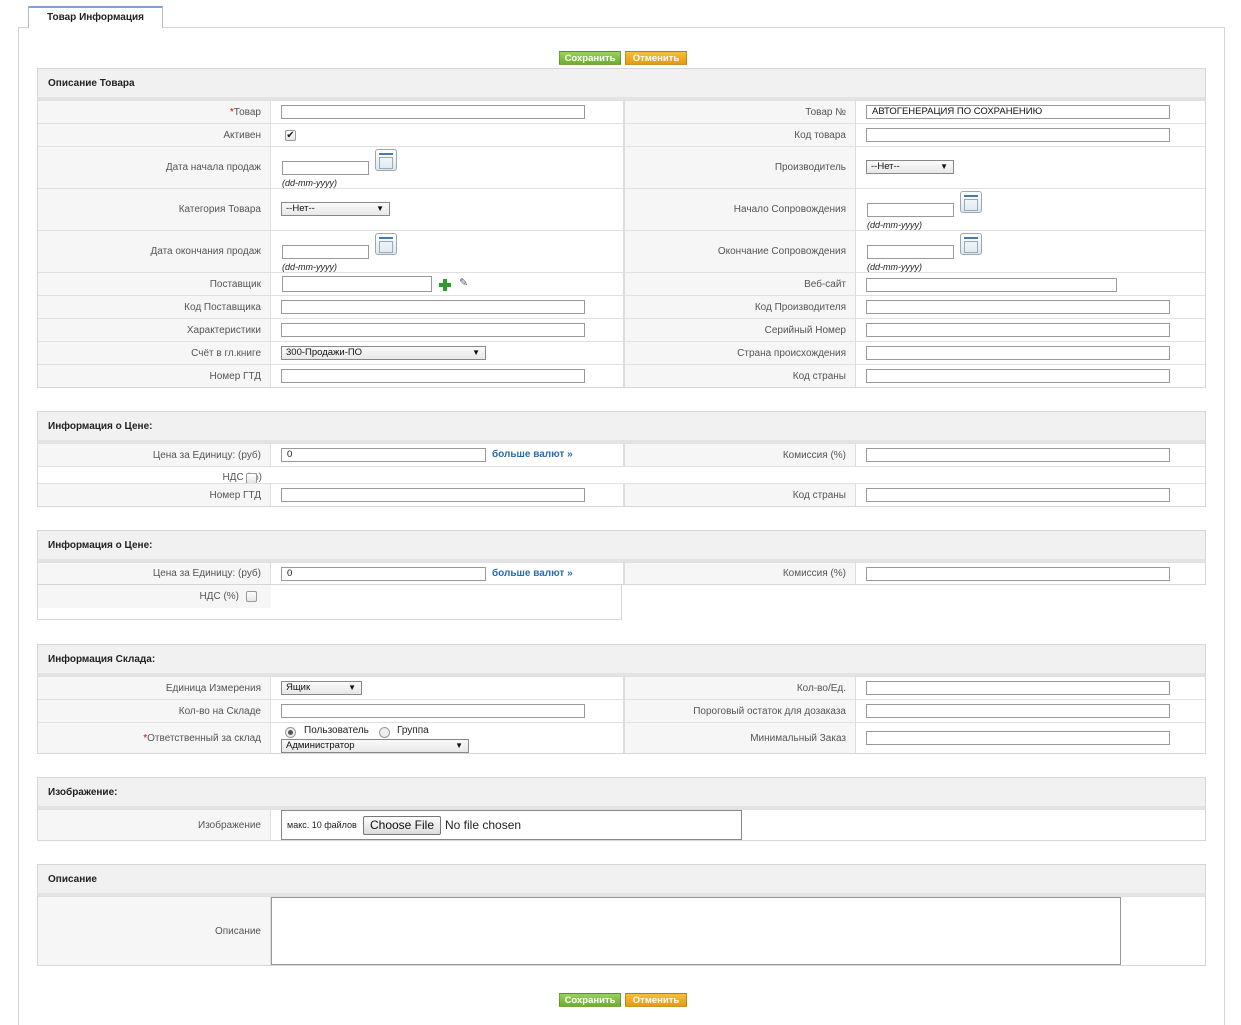 This screenshot has width=1241, height=1025. Describe the element at coordinates (433, 376) in the screenshot. I see `gtd-input` at that location.